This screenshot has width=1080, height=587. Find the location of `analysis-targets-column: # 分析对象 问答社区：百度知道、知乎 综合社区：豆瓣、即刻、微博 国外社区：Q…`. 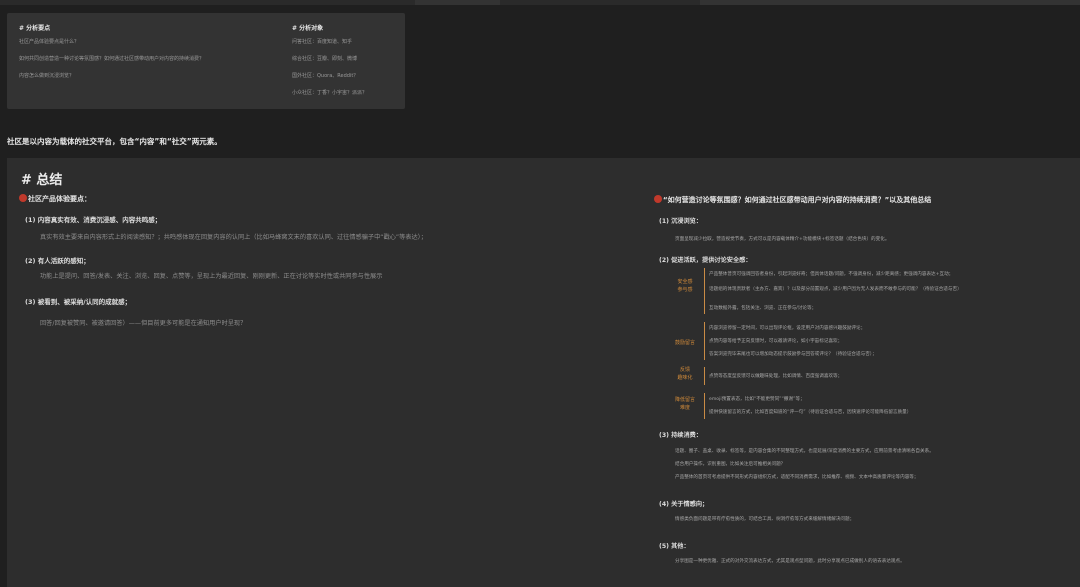

analysis-targets-column: # 分析对象 问答社区：百度知道、知乎 综合社区：豆瓣、即刻、微博 国外社区：Q… is located at coordinates (329, 65).